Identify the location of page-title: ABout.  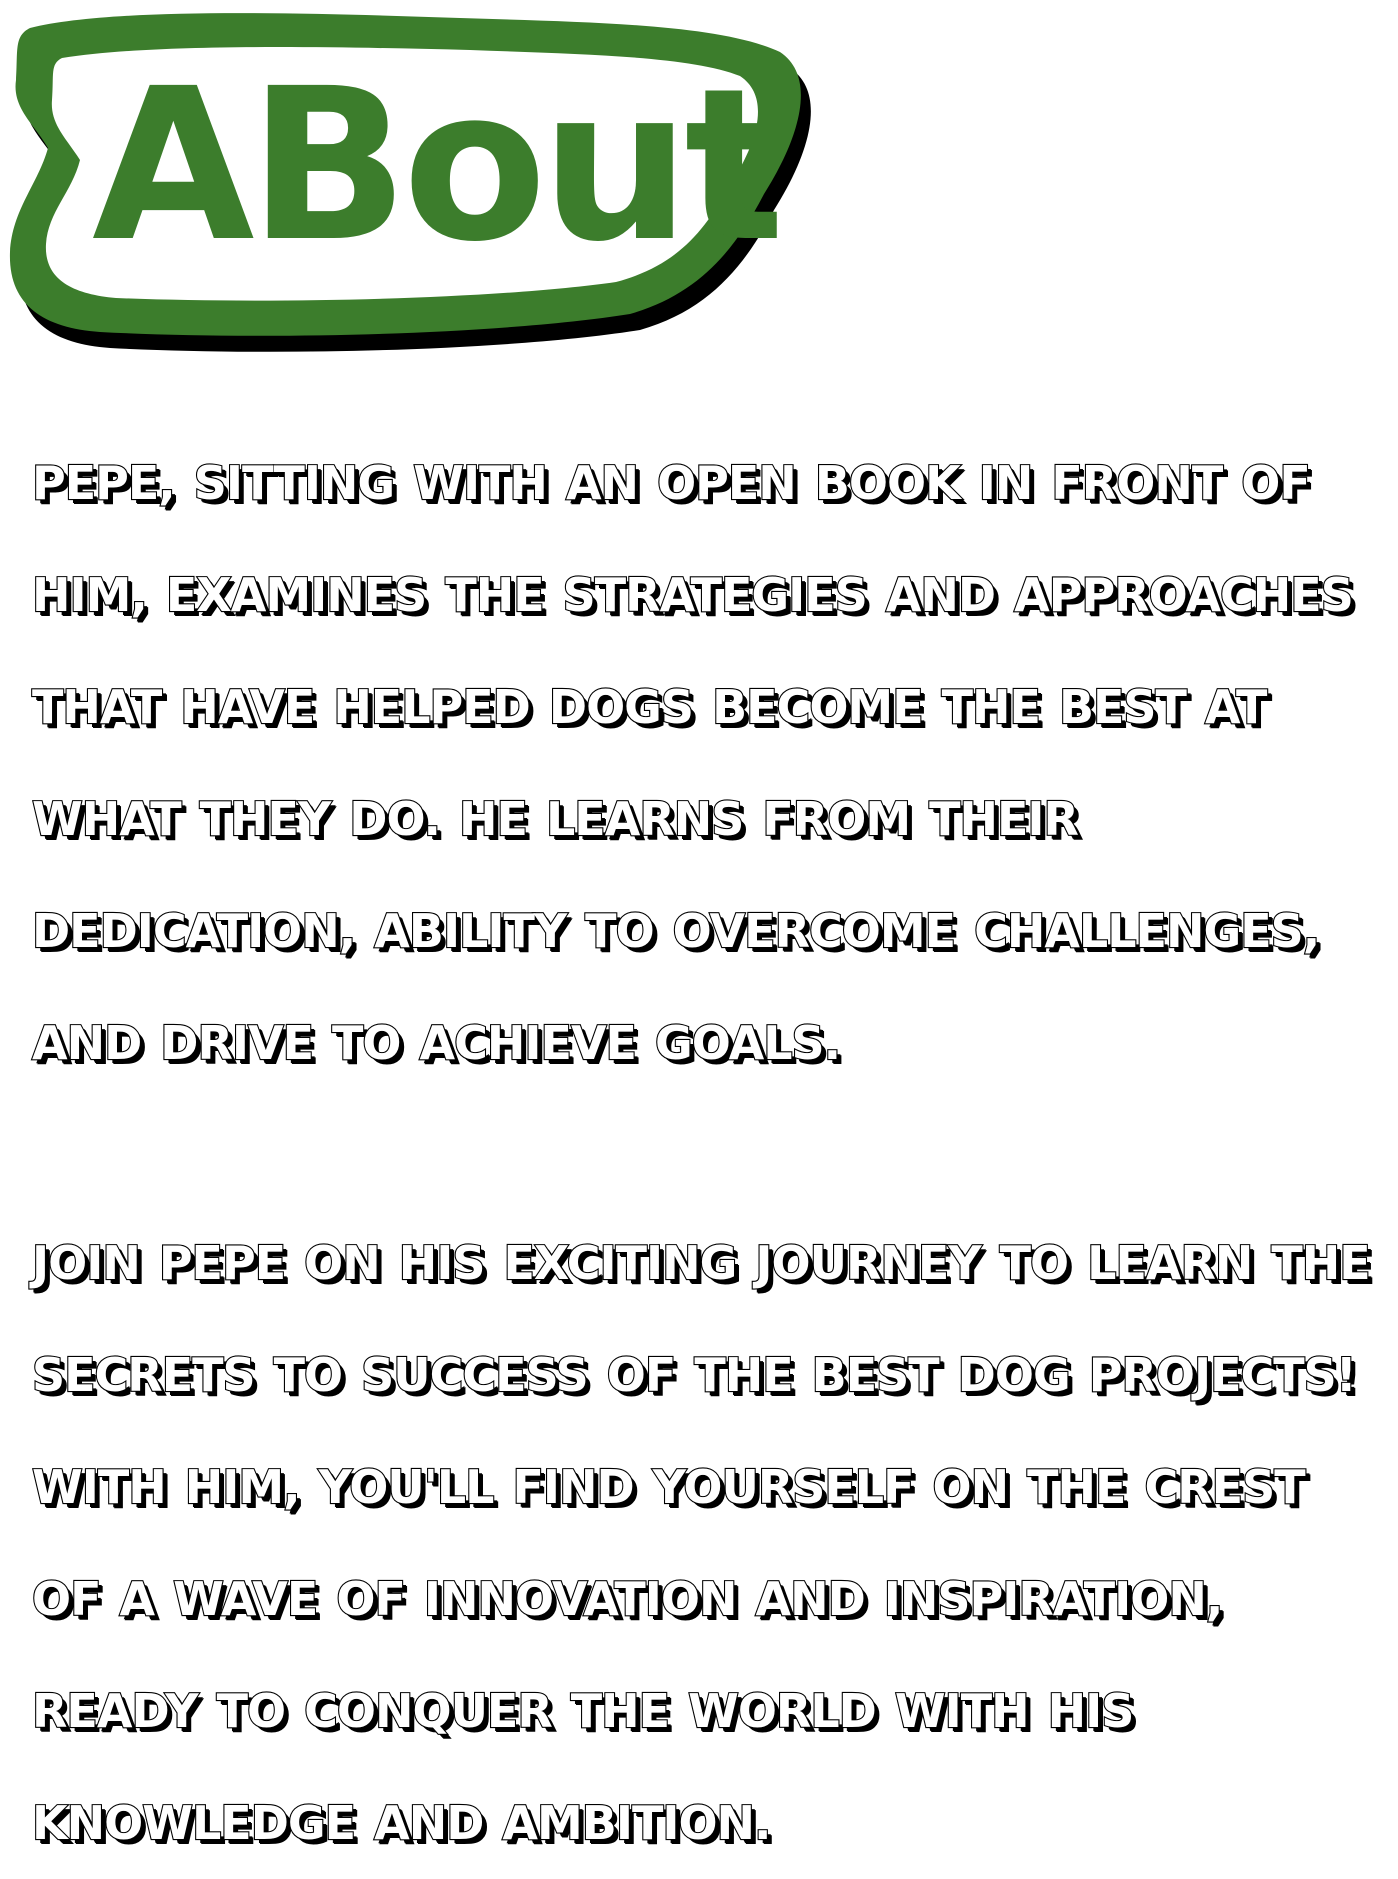
(436, 165).